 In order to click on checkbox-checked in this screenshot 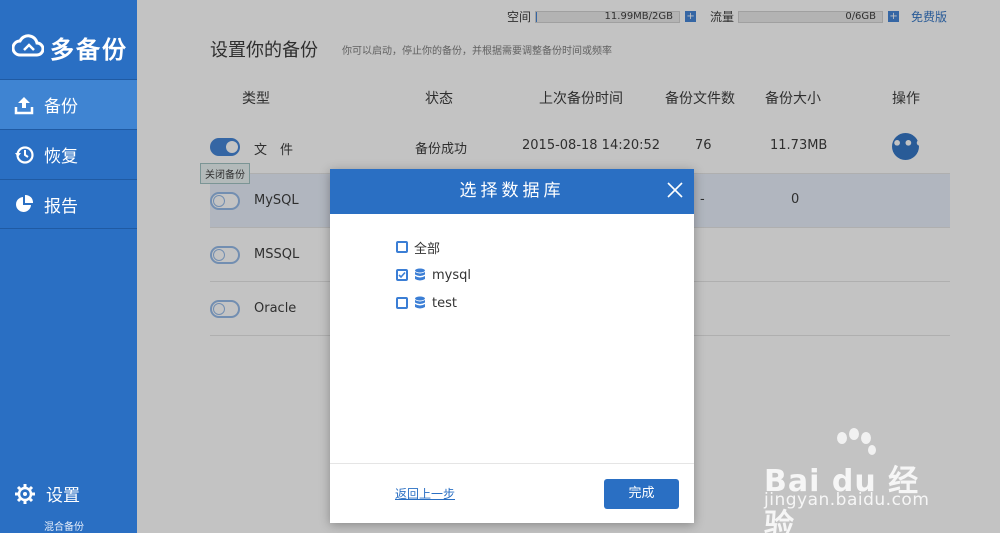, I will do `click(402, 275)`.